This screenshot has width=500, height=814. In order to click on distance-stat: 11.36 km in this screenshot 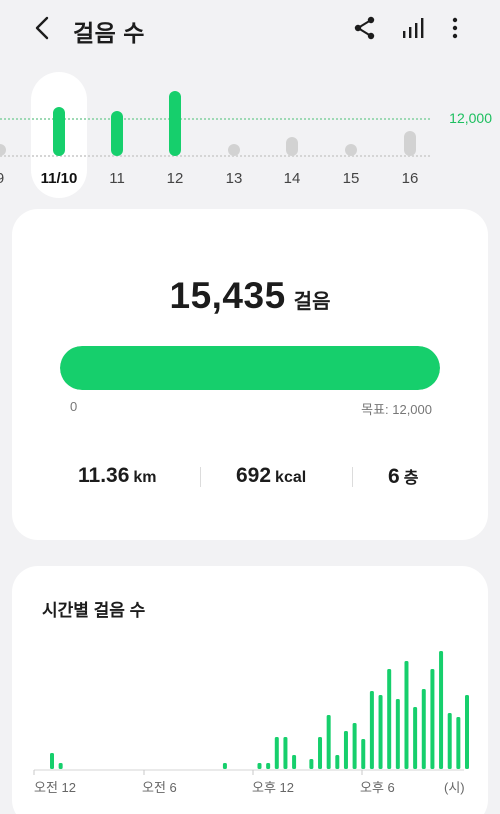, I will do `click(117, 476)`.